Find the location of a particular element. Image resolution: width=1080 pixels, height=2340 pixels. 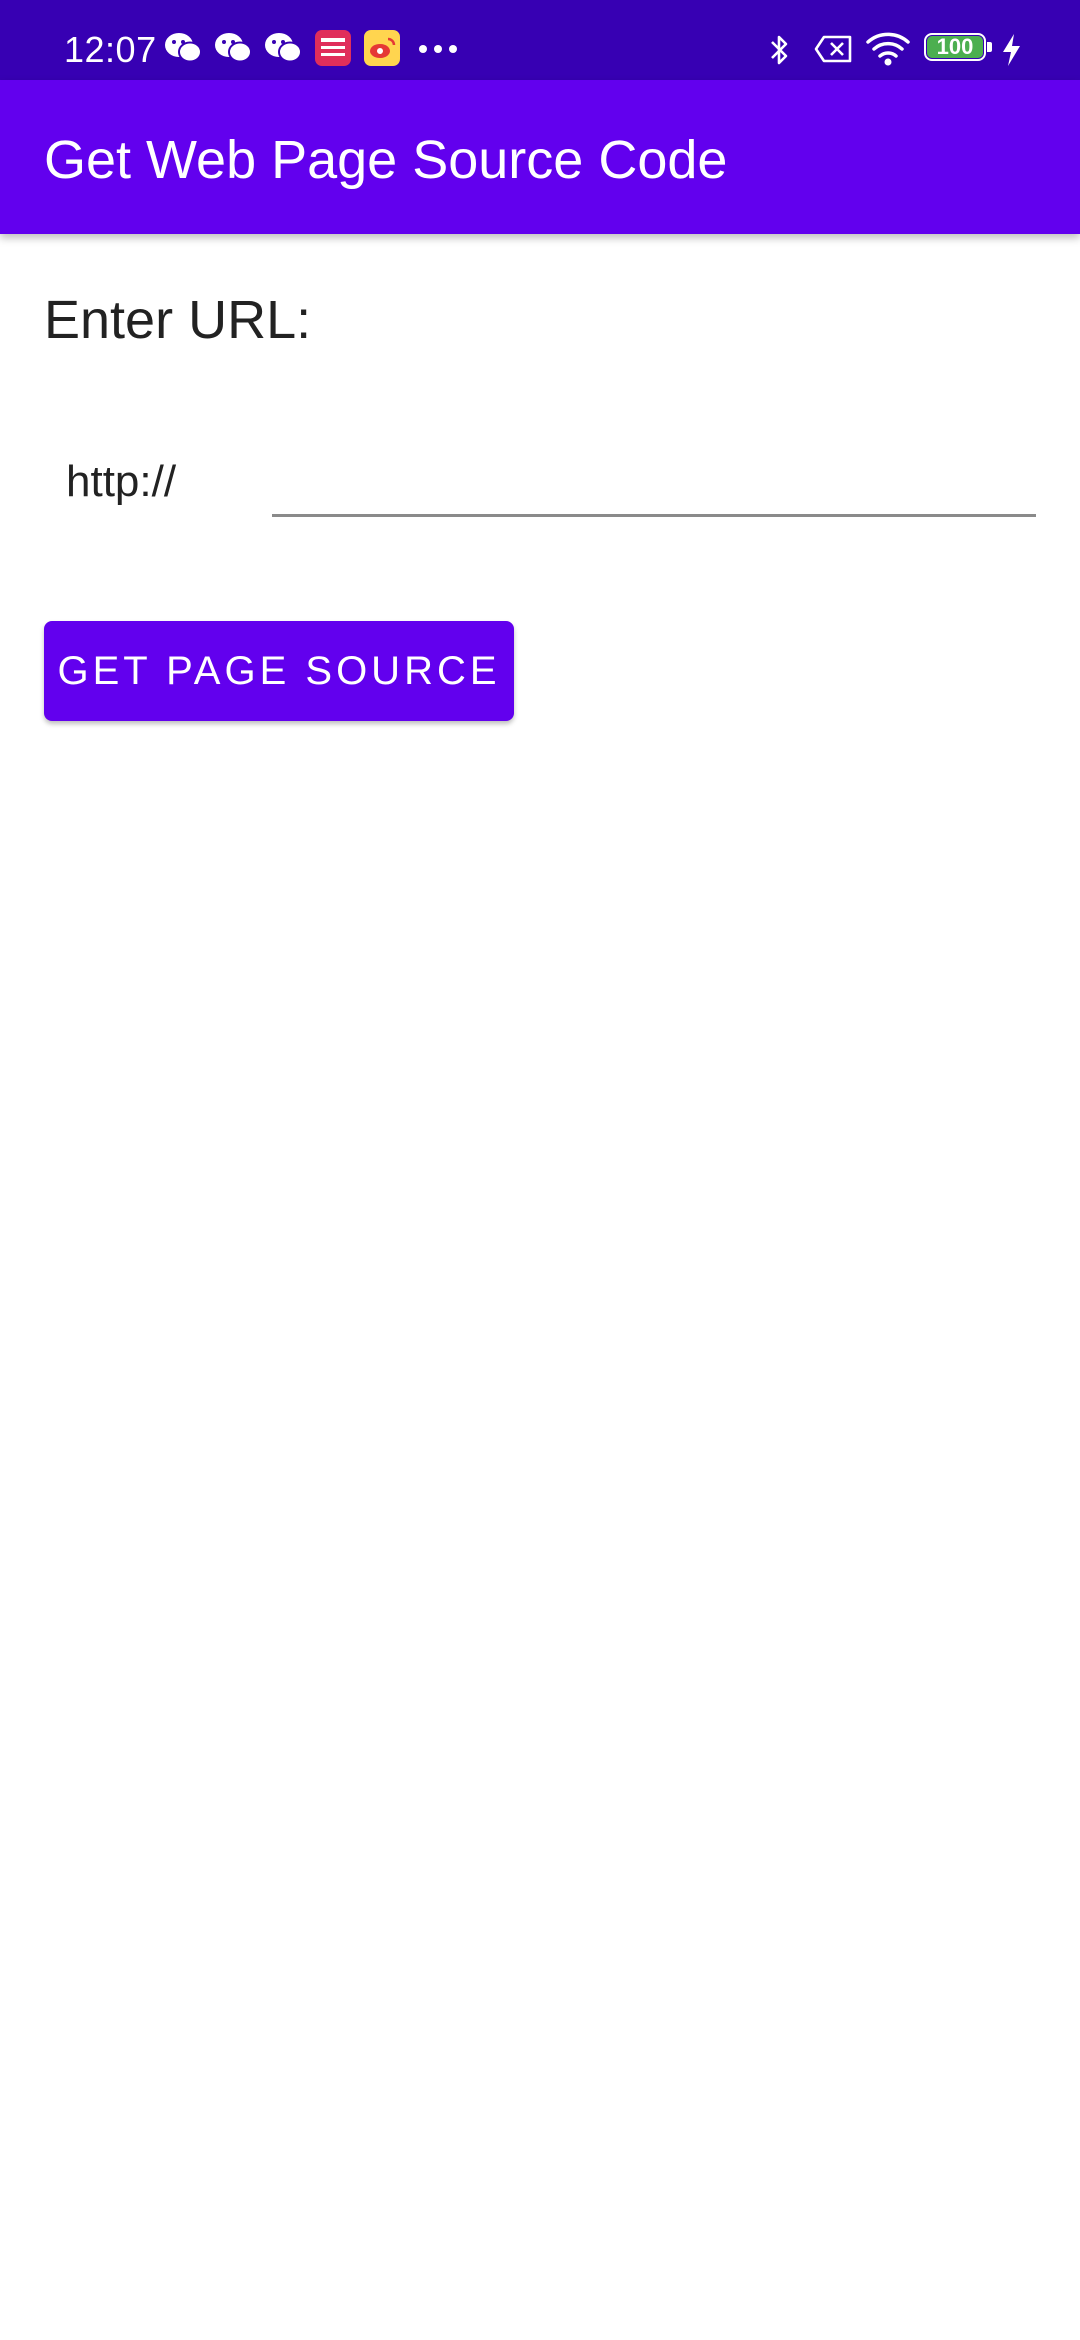

status-bar: 12:07 100 is located at coordinates (540, 40).